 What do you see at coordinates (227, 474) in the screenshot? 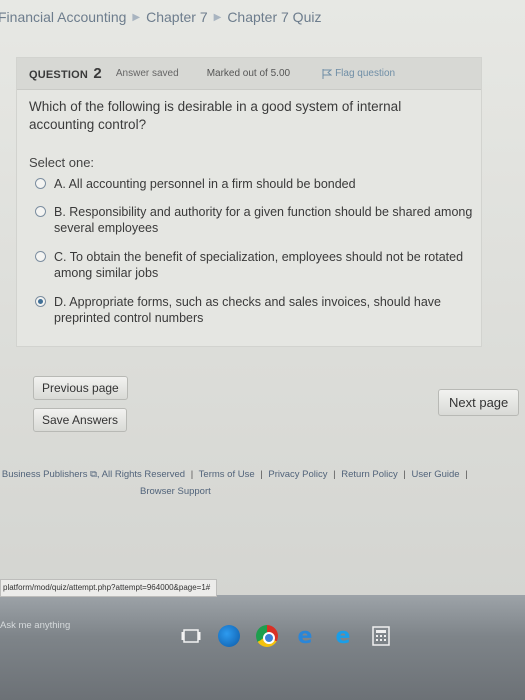
I see `terms-link: Terms of Use` at bounding box center [227, 474].